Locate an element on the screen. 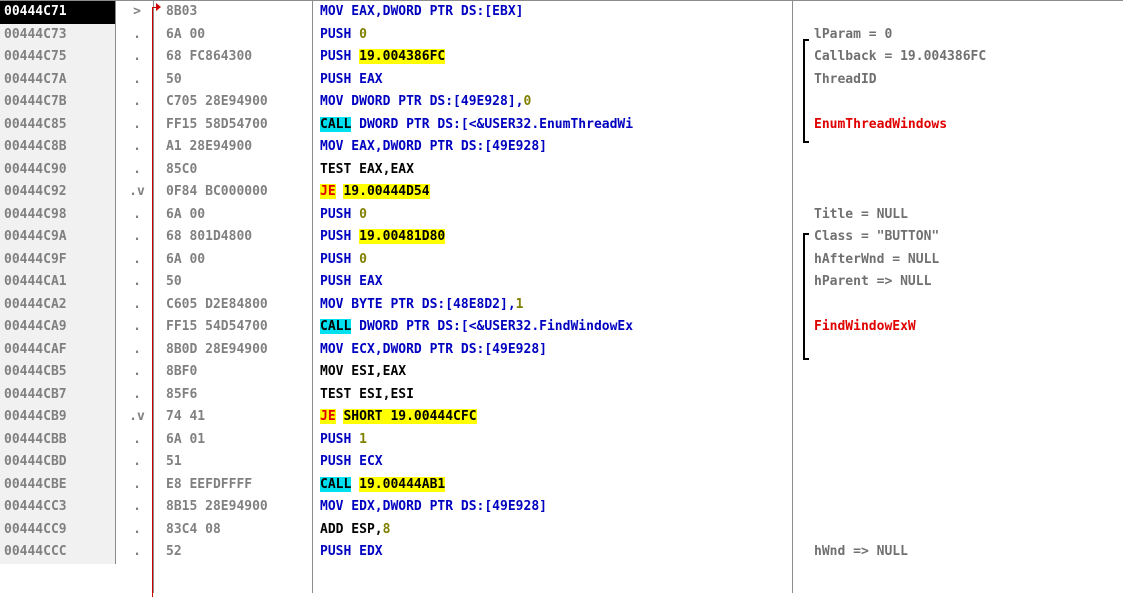  address-cell: 00444CA1 is located at coordinates (58, 282).